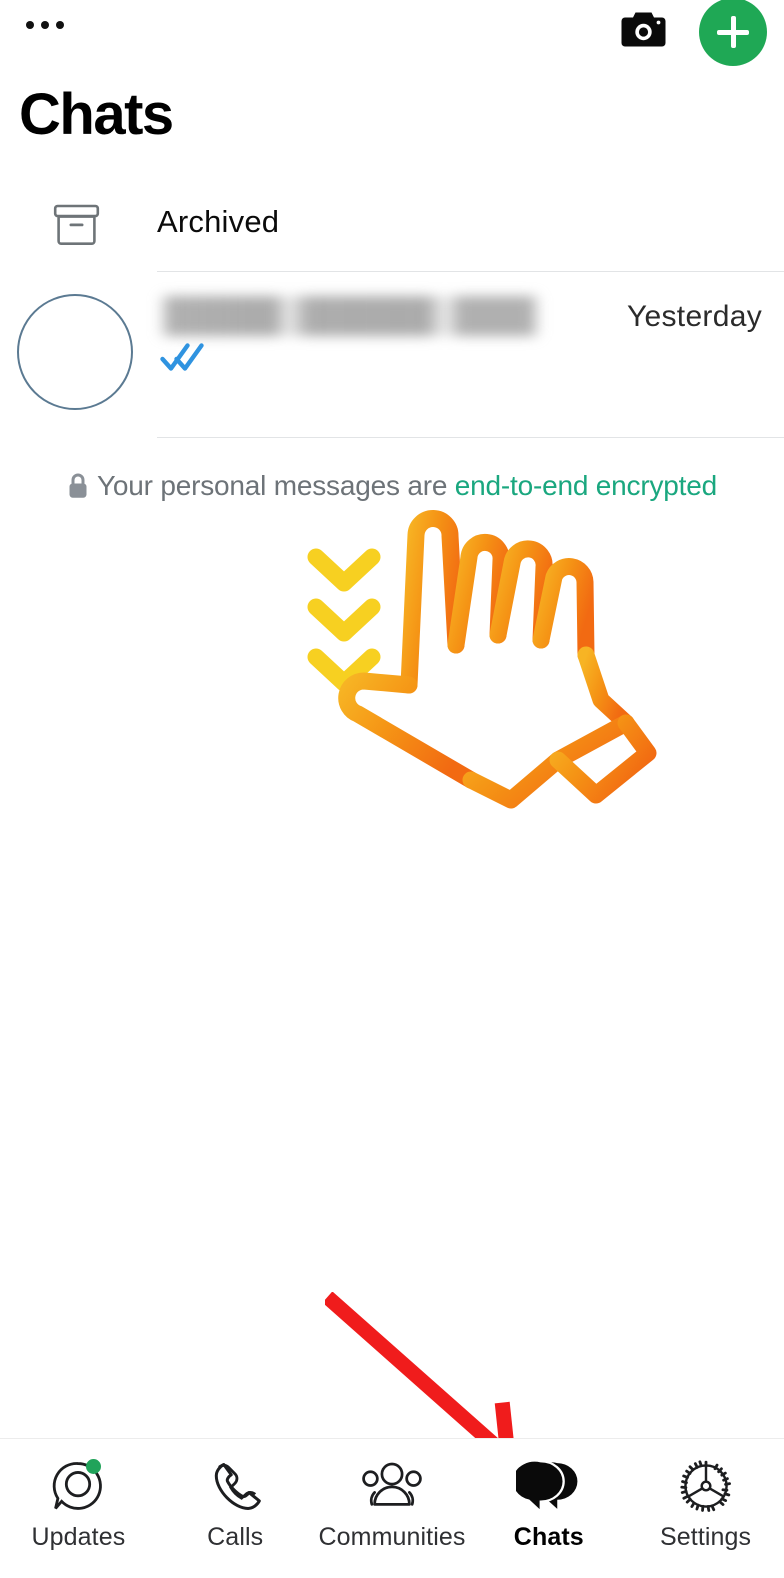  What do you see at coordinates (392, 357) in the screenshot?
I see `chat-list-item: Yesterday` at bounding box center [392, 357].